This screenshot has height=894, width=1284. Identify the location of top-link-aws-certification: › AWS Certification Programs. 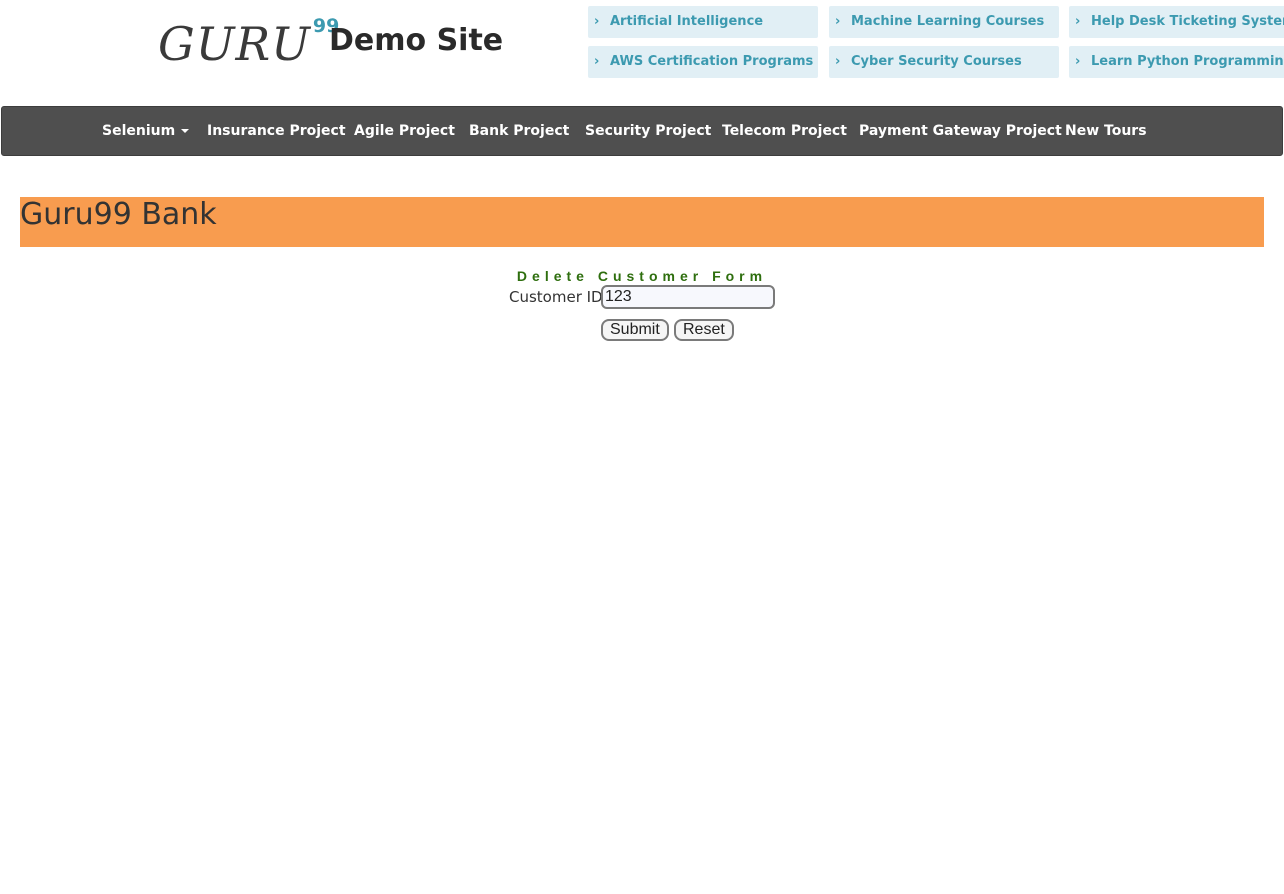
(703, 62).